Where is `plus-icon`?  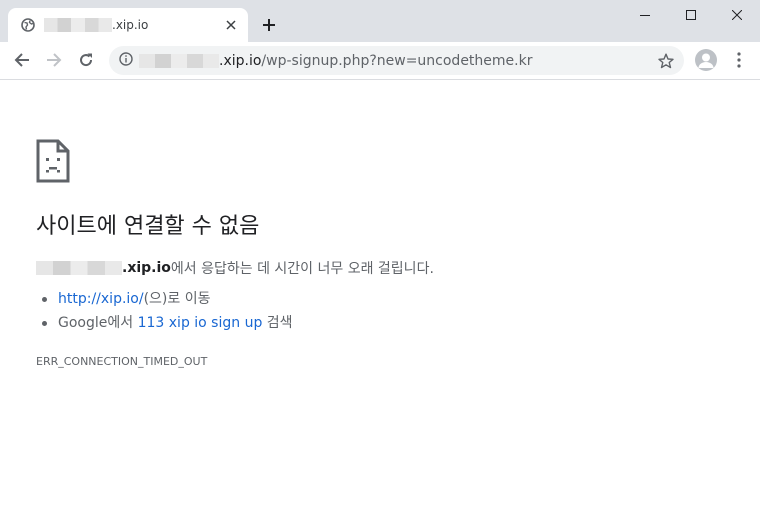
plus-icon is located at coordinates (269, 25).